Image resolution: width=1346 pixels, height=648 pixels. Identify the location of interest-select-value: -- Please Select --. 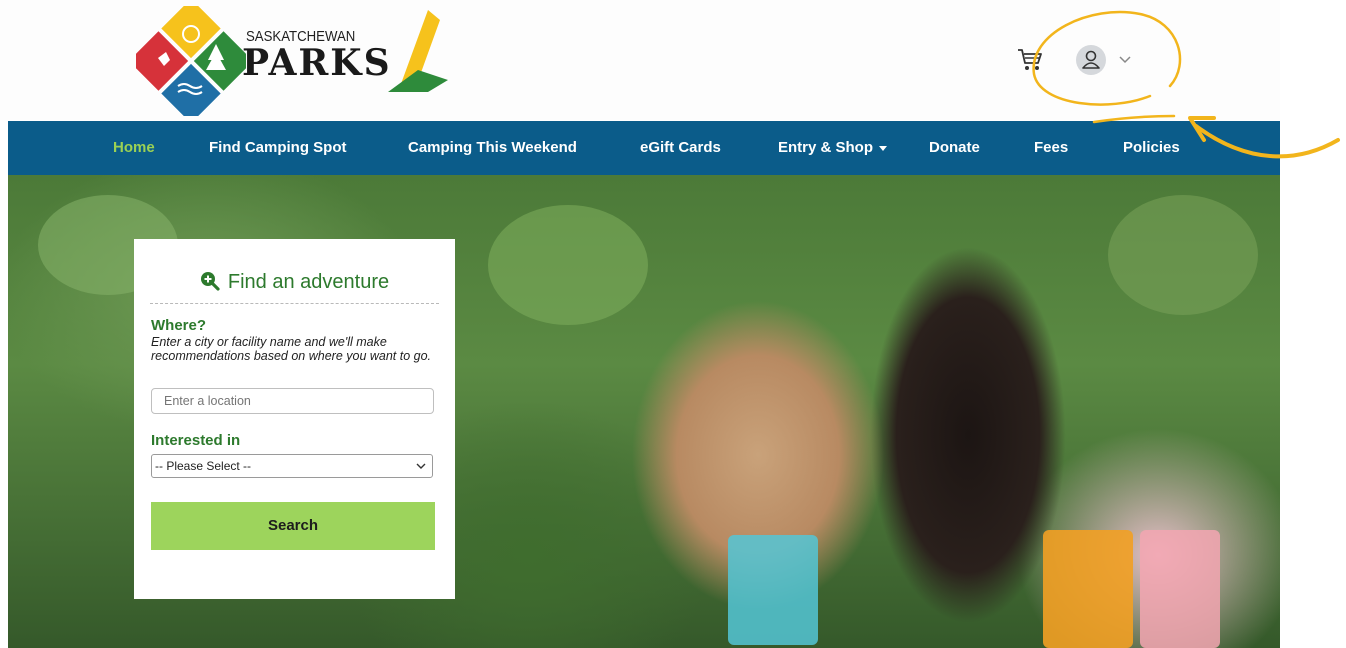
(203, 466).